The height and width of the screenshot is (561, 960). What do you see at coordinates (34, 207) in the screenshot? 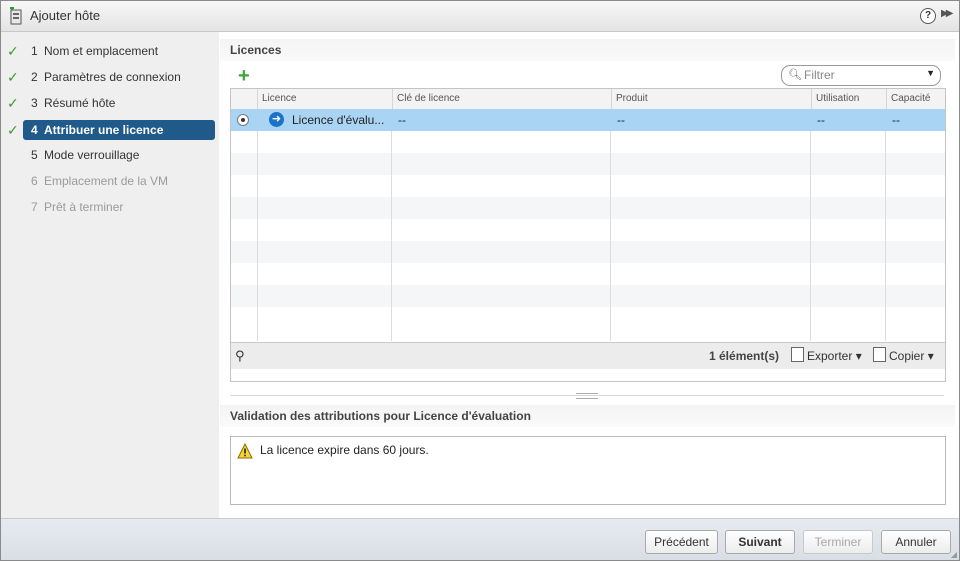
I see `step-number: 7` at bounding box center [34, 207].